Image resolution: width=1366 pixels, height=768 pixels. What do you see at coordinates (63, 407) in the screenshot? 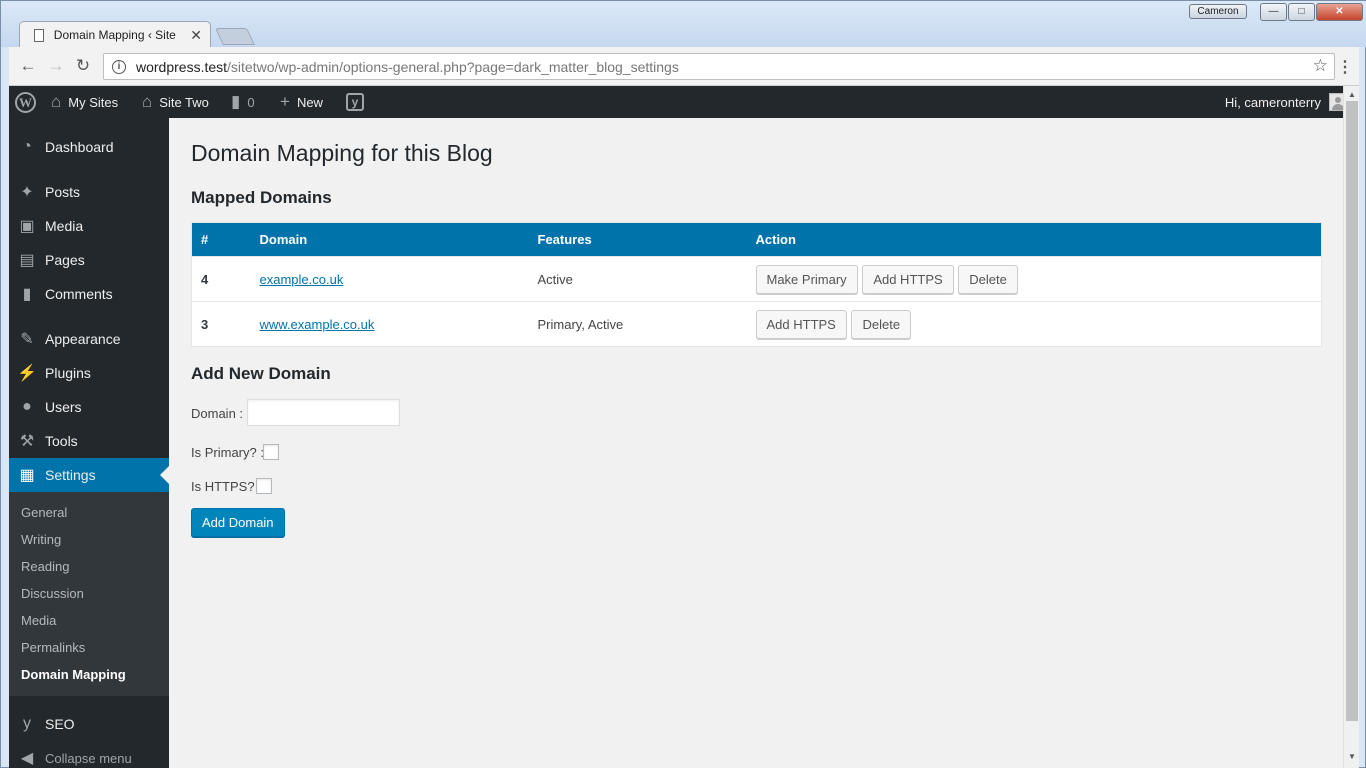
I see `sidebar-item-label: Users` at bounding box center [63, 407].